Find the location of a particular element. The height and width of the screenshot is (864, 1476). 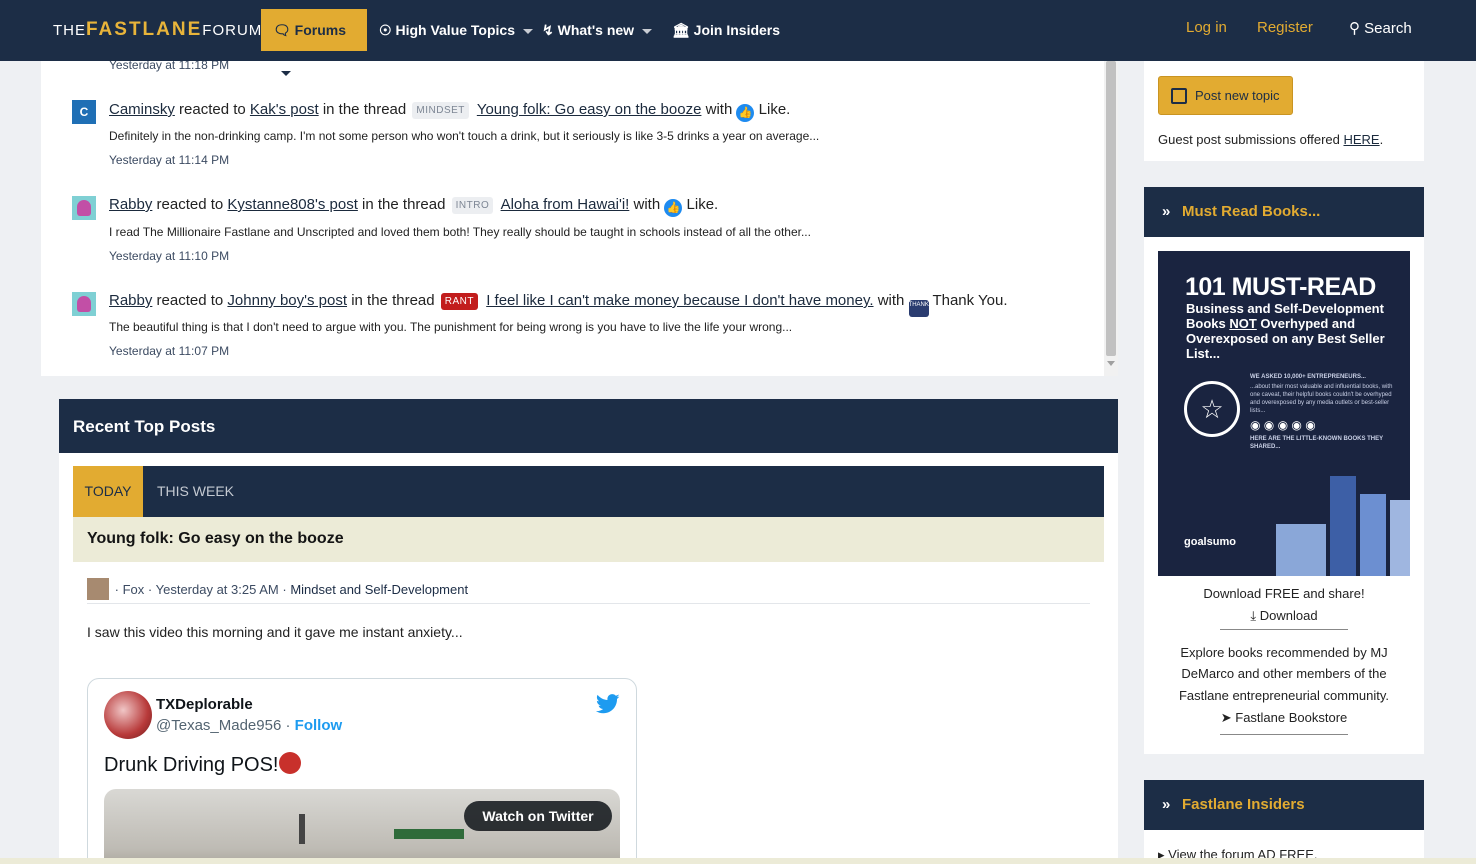

book-bars-graphic is located at coordinates (1338, 521).